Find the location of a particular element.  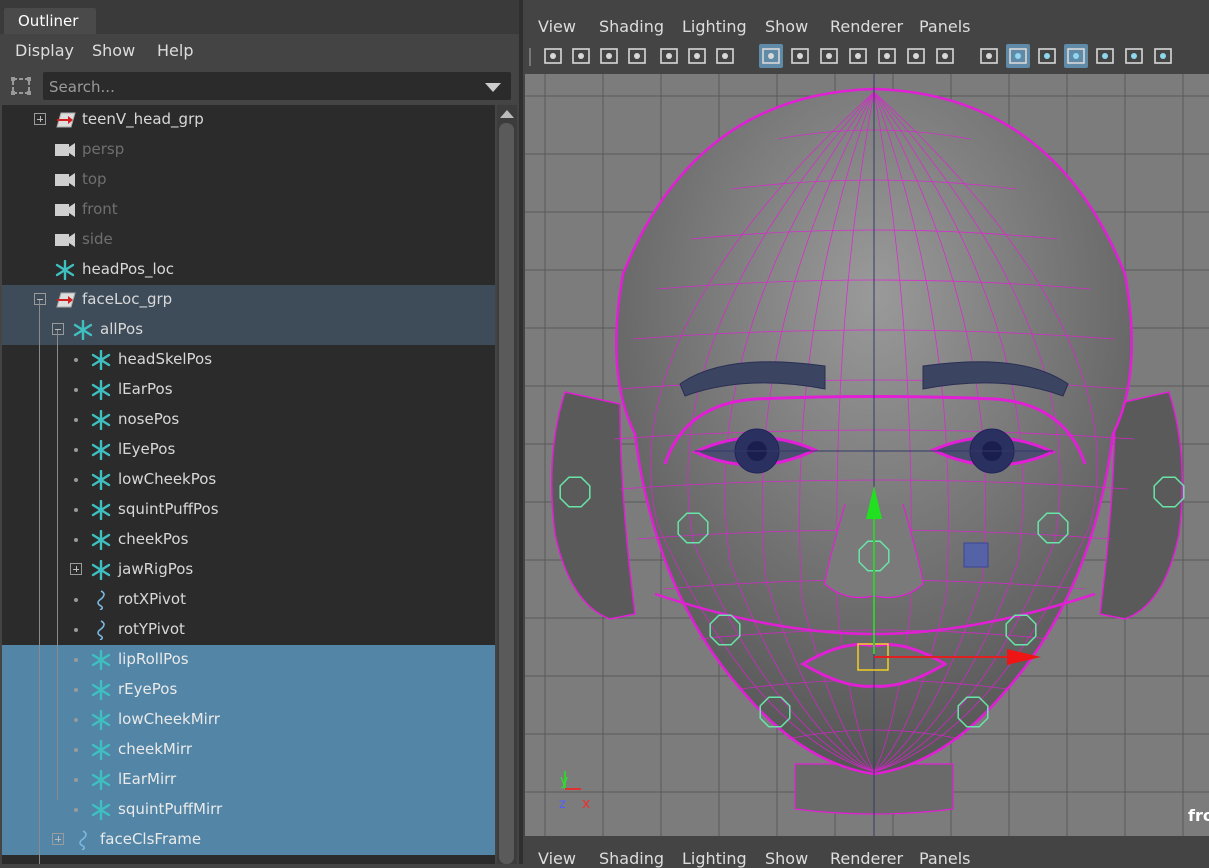

scroll-up-arrow-icon is located at coordinates (507, 114).